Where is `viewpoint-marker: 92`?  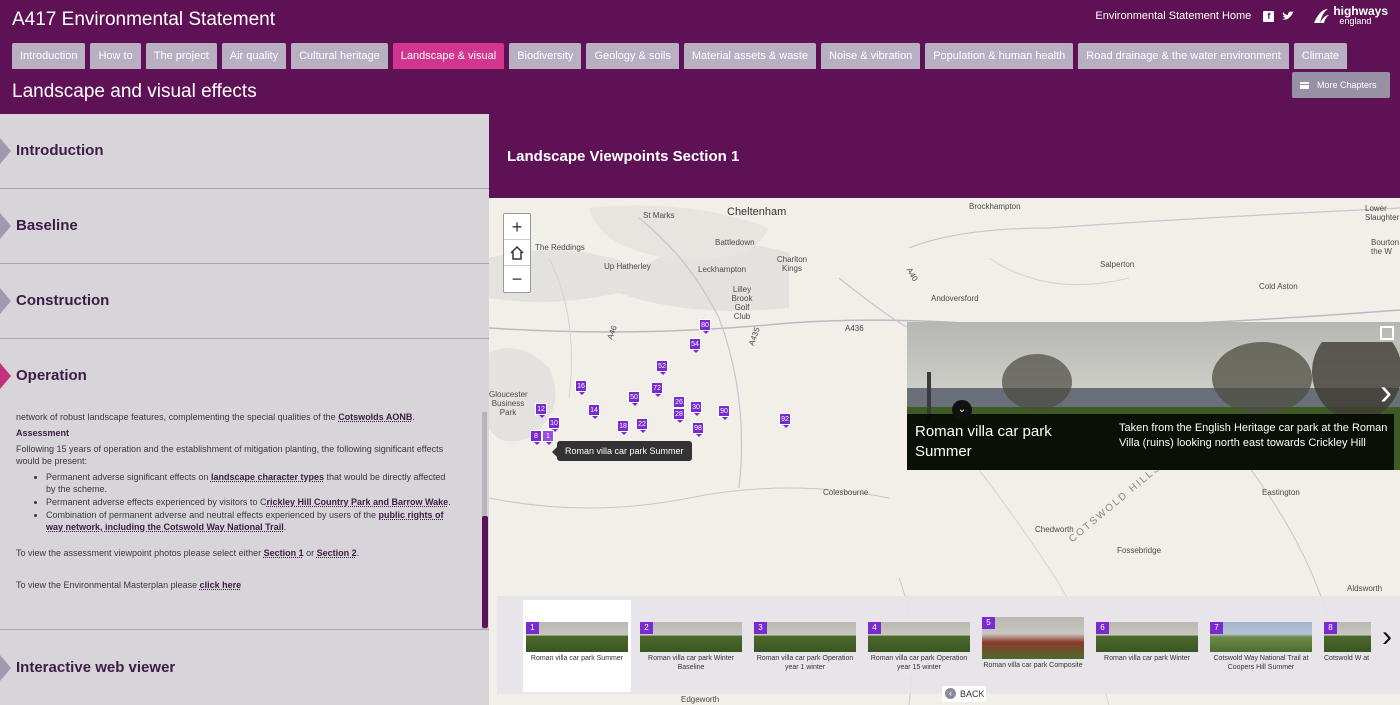
viewpoint-marker: 92 is located at coordinates (785, 420).